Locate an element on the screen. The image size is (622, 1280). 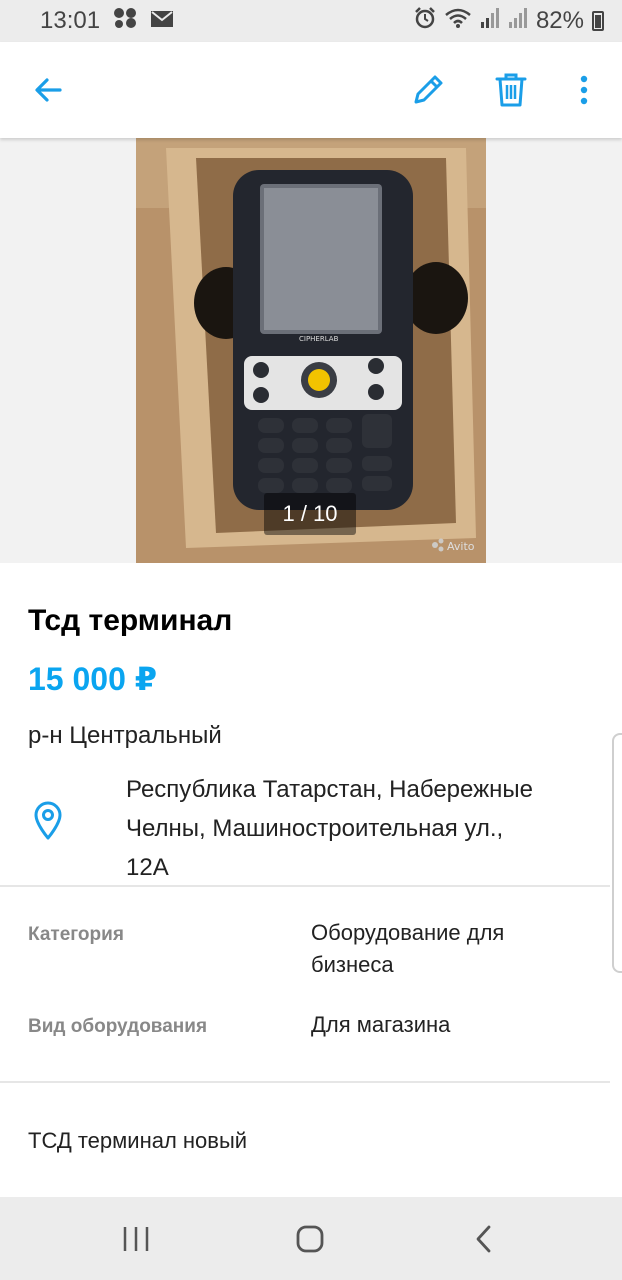
listing-description: ТСД терминал новый is located at coordinates (138, 1140).